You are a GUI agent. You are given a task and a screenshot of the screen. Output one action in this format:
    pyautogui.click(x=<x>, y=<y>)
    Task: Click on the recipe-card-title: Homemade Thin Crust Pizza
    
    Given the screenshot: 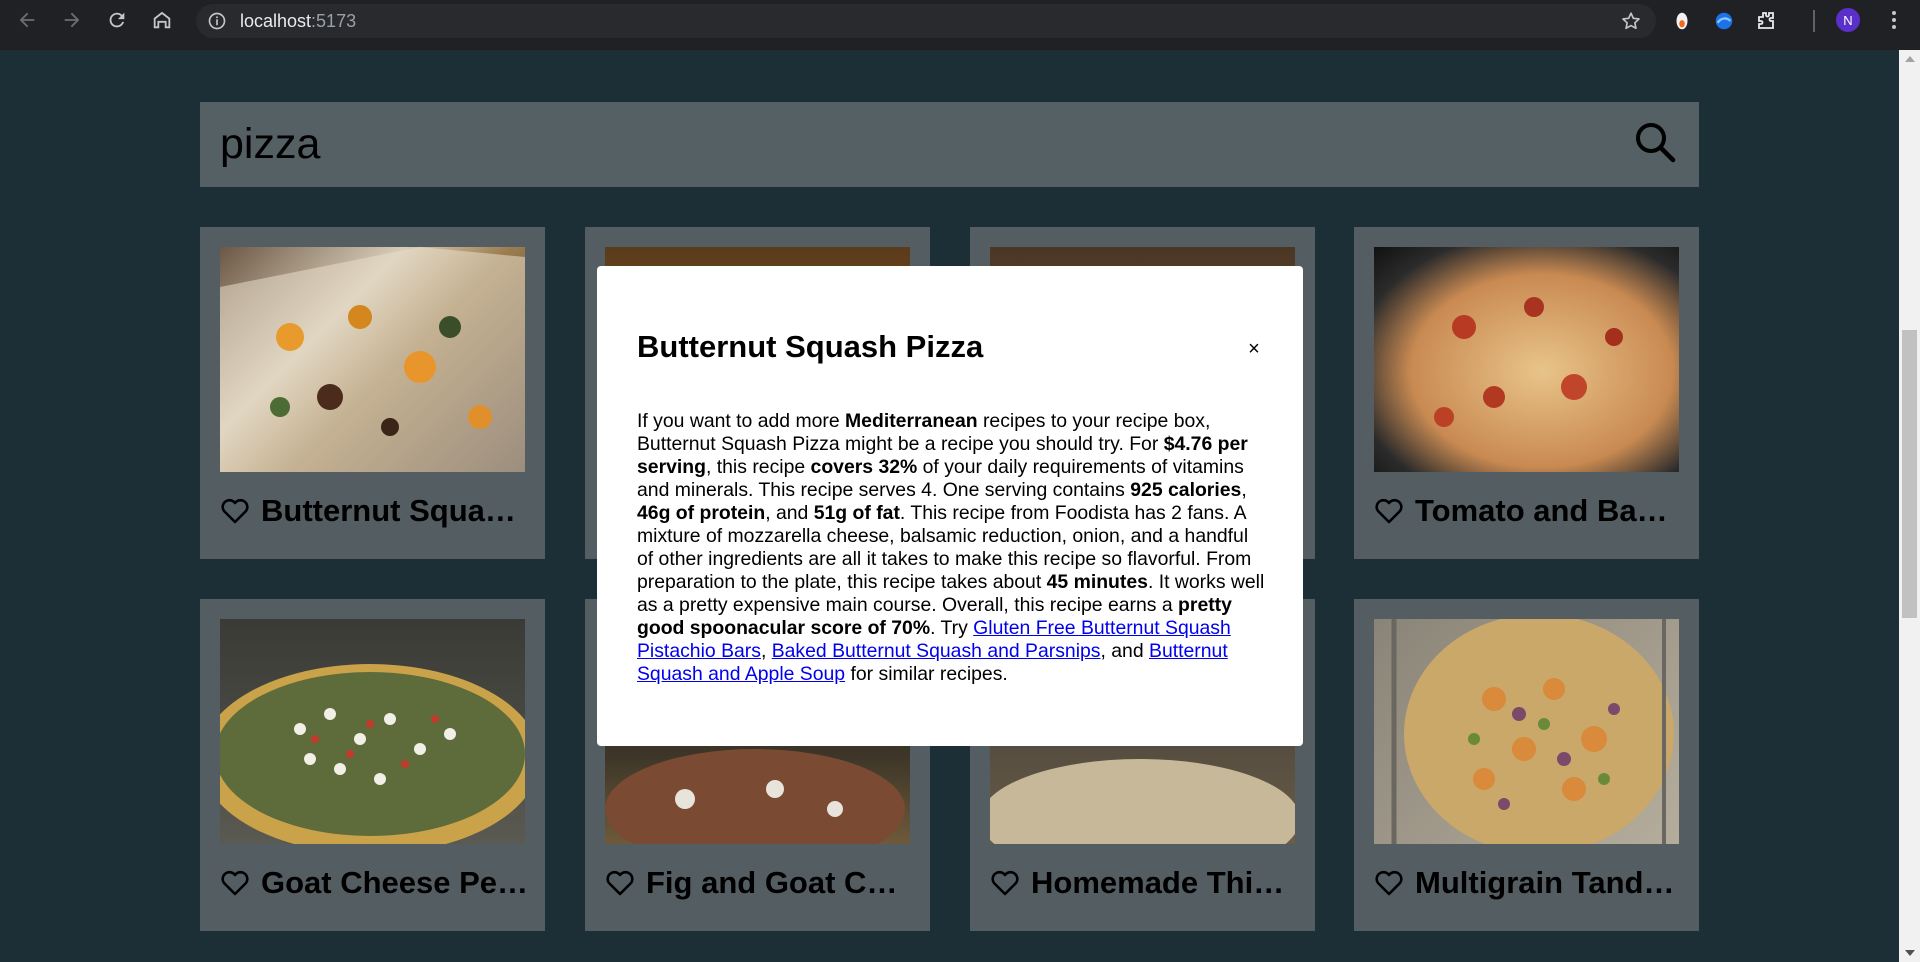 What is the action you would take?
    pyautogui.click(x=1165, y=883)
    